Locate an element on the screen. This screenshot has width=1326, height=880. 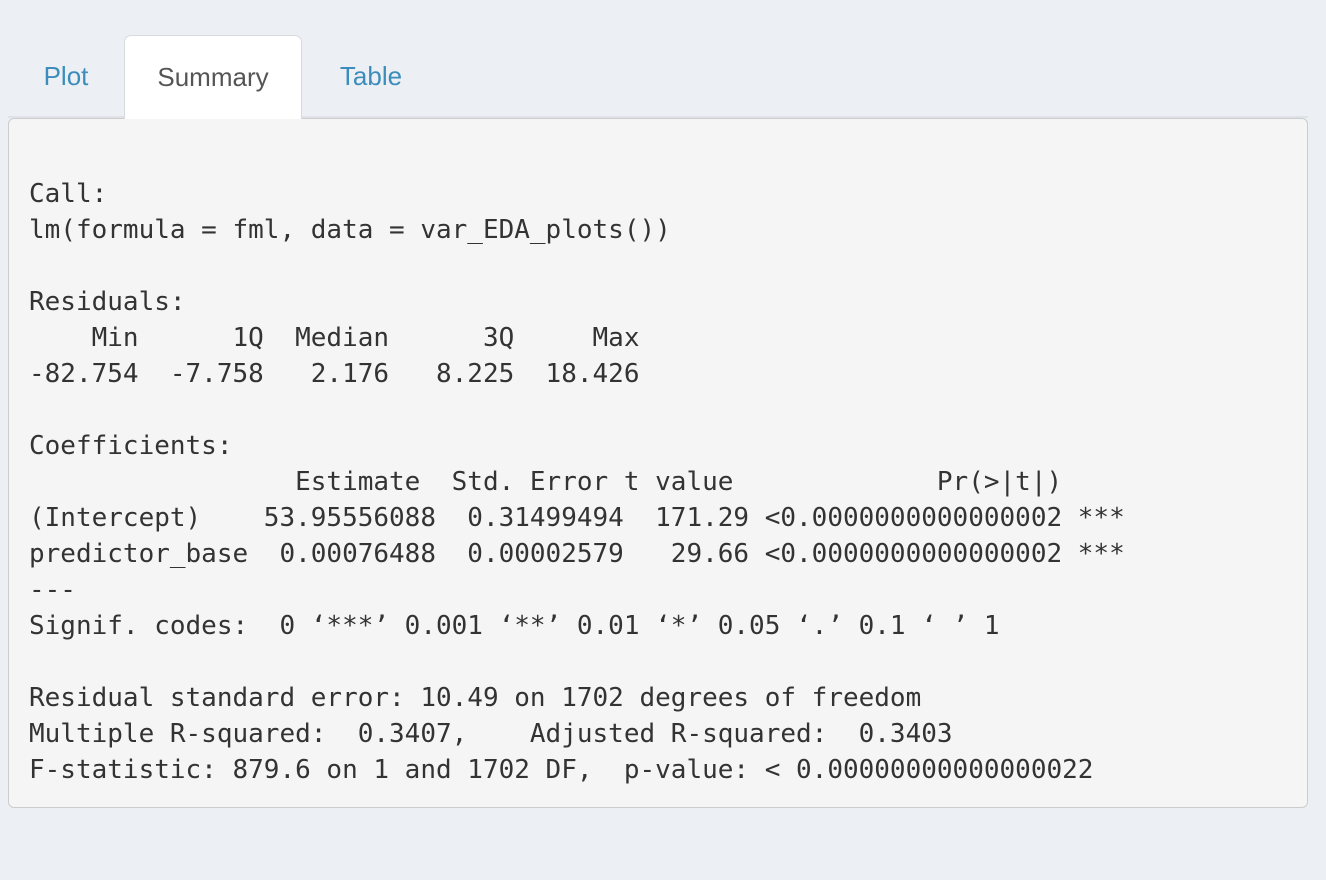
tab-bar: Plot Summary Table is located at coordinates (658, 76).